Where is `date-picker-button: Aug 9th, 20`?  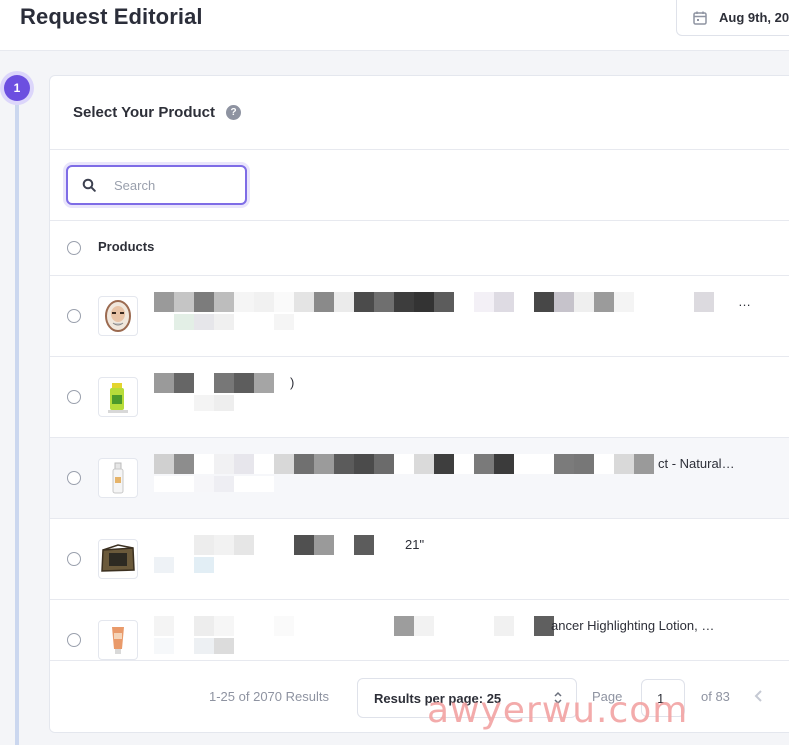 date-picker-button: Aug 9th, 20 is located at coordinates (732, 18).